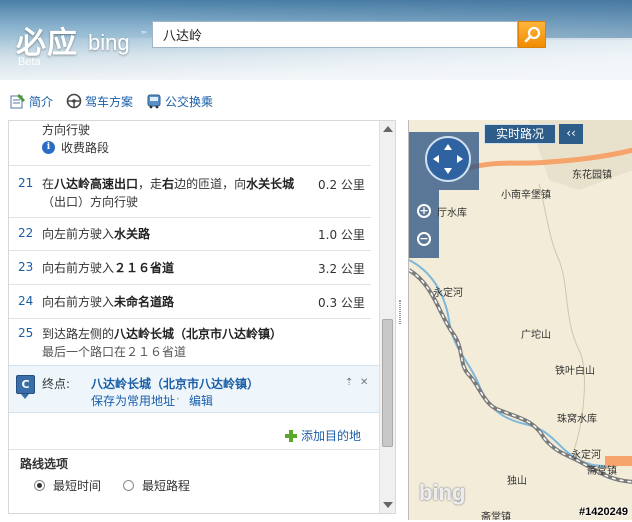  Describe the element at coordinates (201, 400) in the screenshot. I see `edit-link: 编辑` at that location.